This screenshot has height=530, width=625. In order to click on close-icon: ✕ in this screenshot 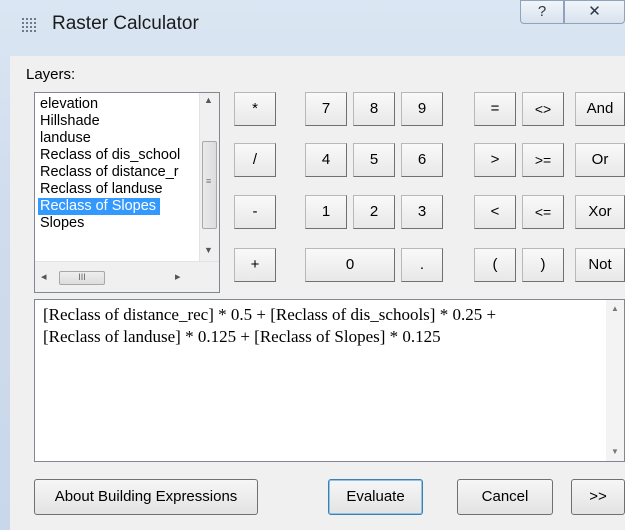, I will do `click(594, 11)`.